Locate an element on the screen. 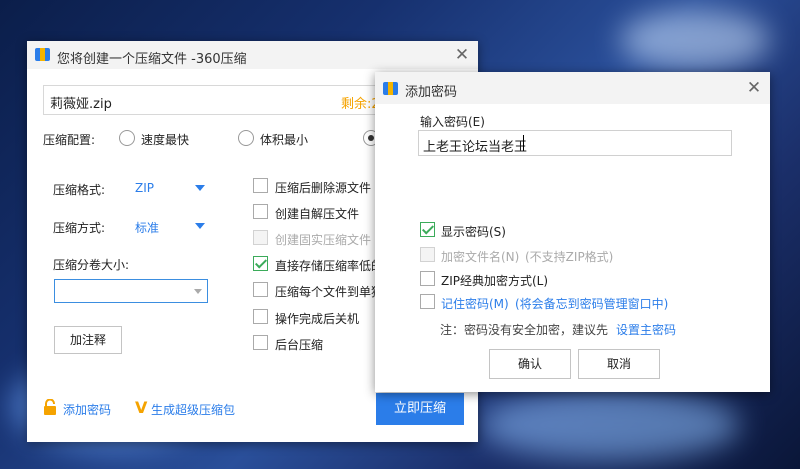 The image size is (800, 469). option-delete-source-checkbox is located at coordinates (260, 185).